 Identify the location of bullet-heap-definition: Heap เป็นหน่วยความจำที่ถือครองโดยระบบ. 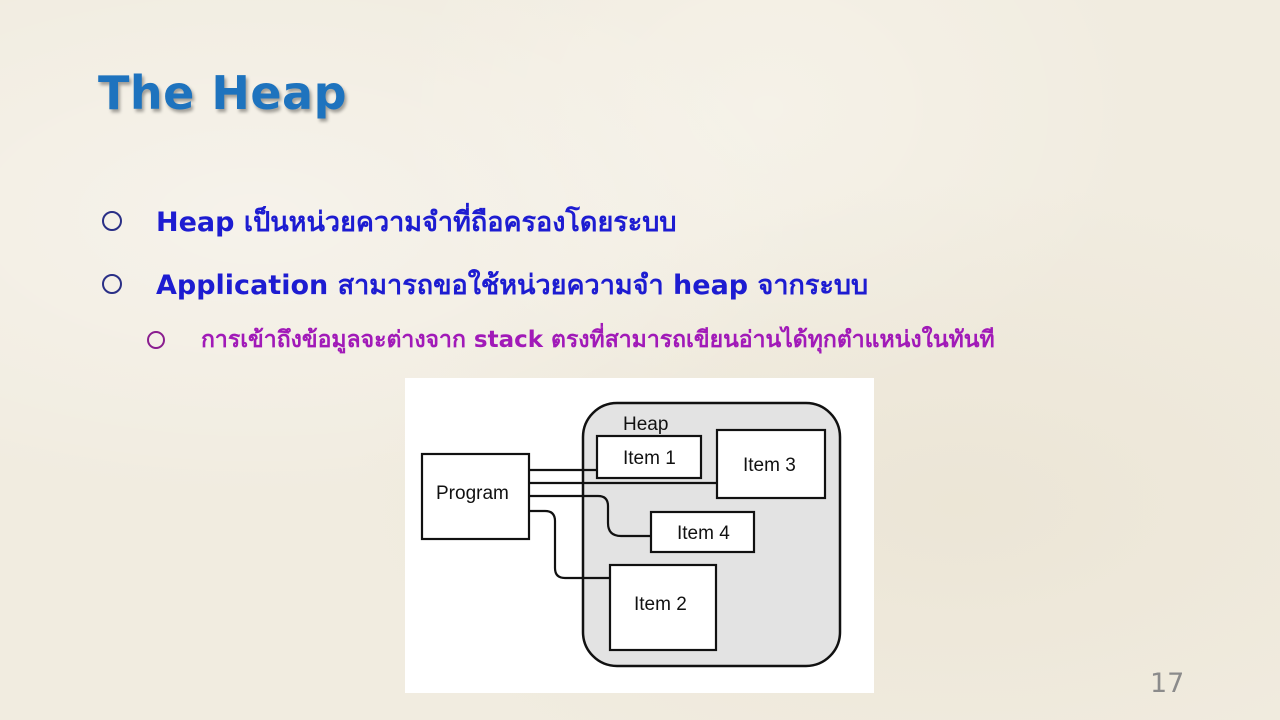
(389, 221).